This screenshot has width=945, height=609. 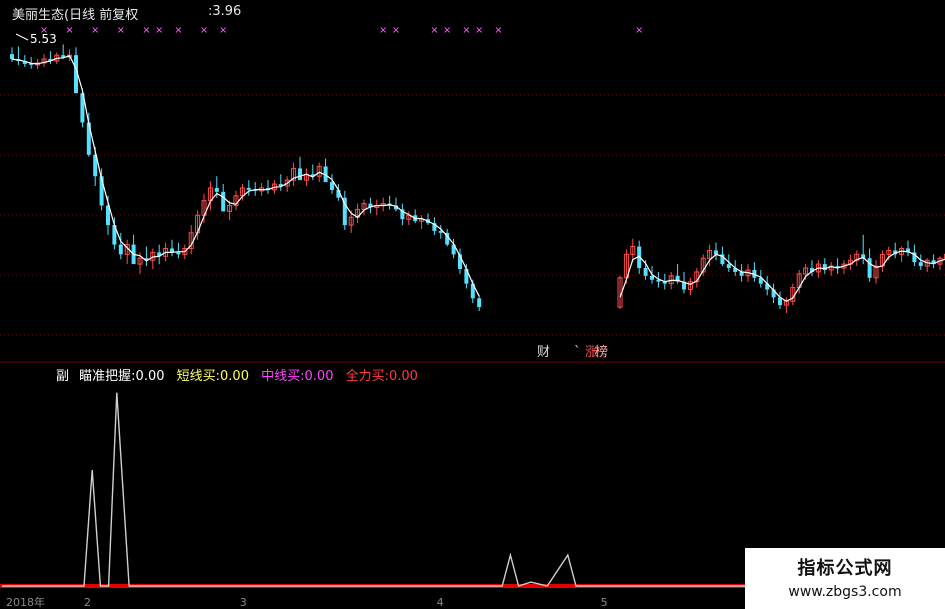 I want to click on legend-label-mid: 中线买:, so click(x=283, y=376).